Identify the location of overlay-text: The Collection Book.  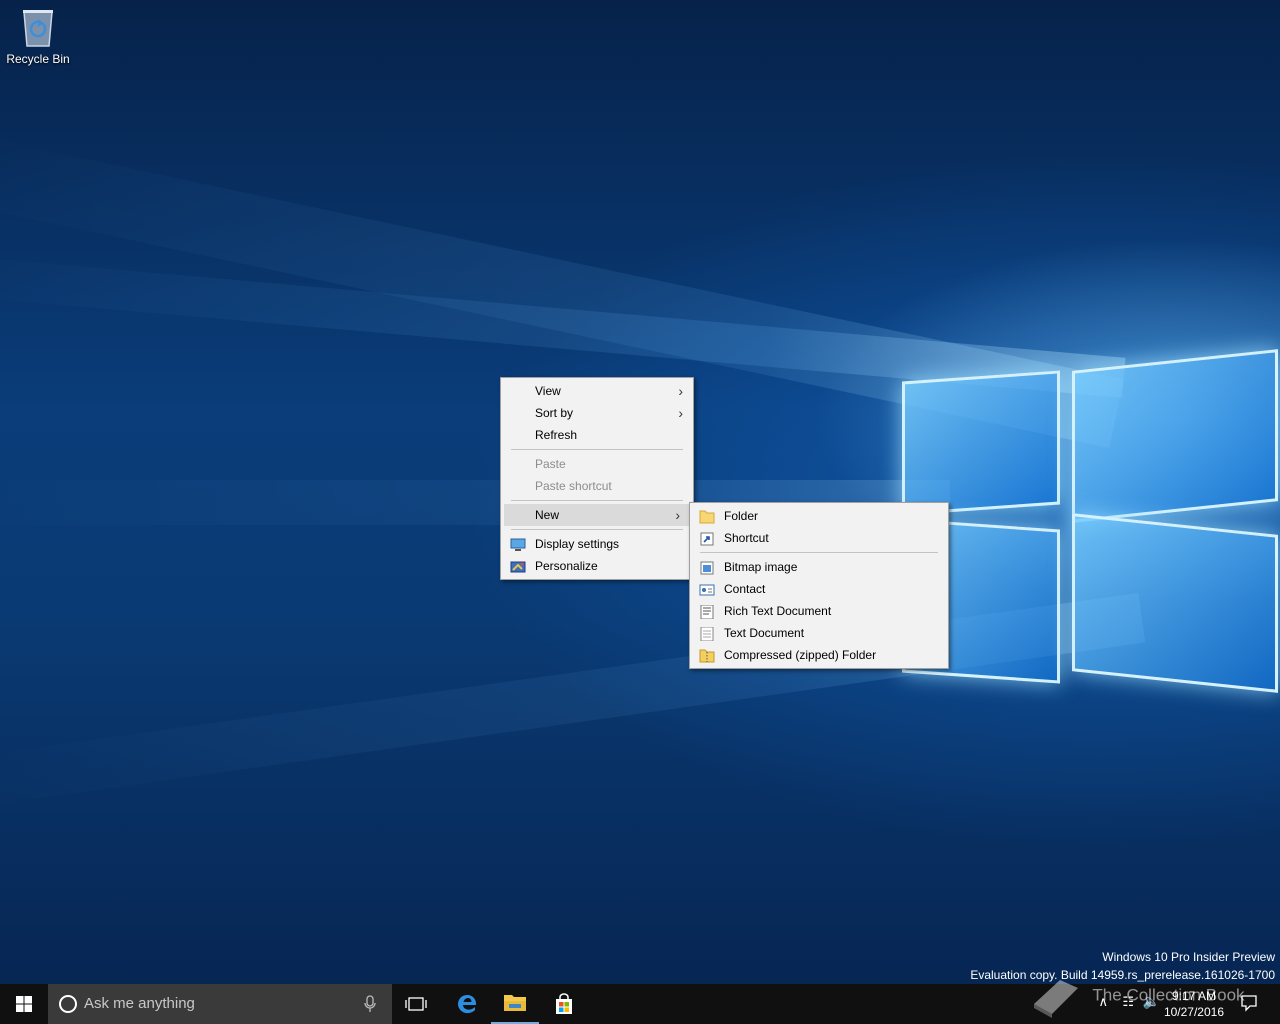
(1168, 995).